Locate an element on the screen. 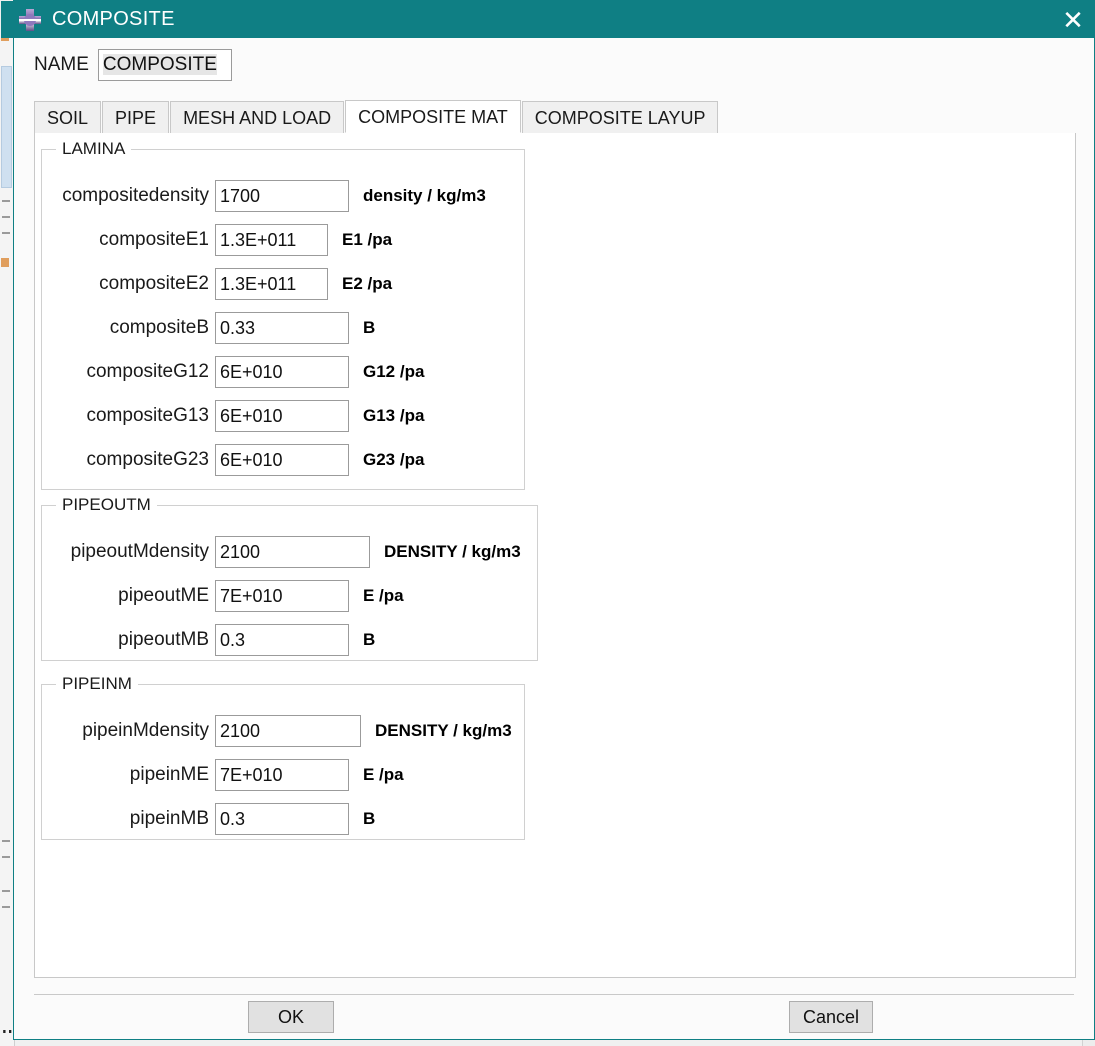 The width and height of the screenshot is (1095, 1046). group-title: LAMINA is located at coordinates (94, 149).